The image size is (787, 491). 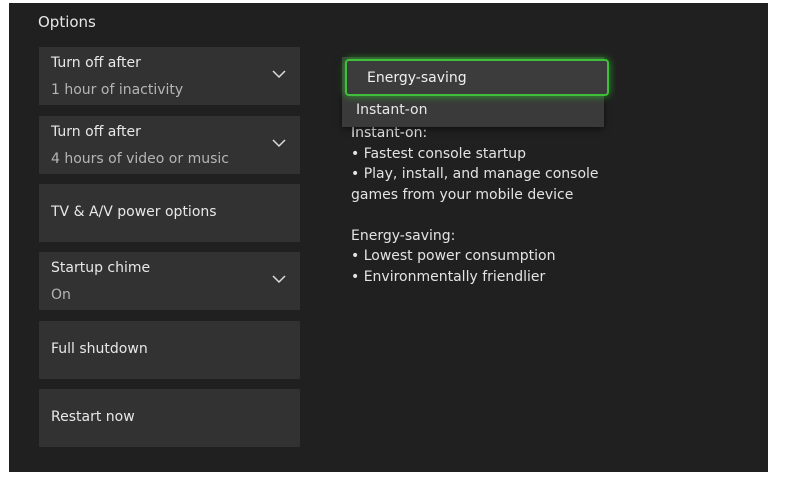 What do you see at coordinates (140, 159) in the screenshot?
I see `tile-value: 4 hours of video or music` at bounding box center [140, 159].